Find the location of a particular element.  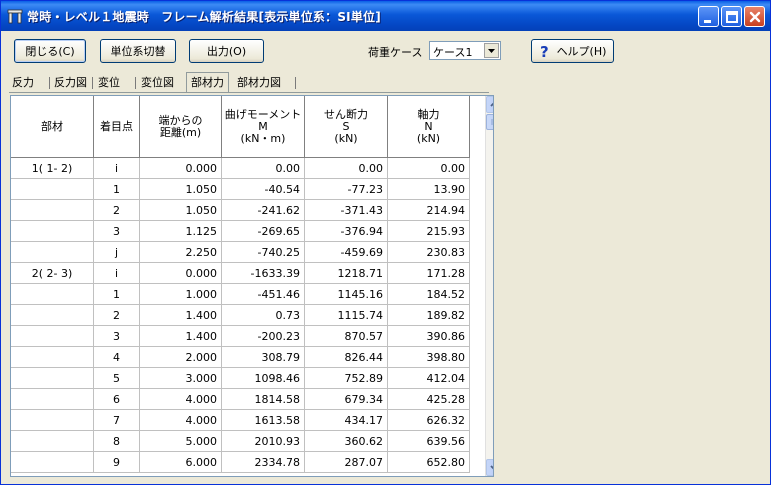

cell-moment: -241.62 is located at coordinates (263, 210).